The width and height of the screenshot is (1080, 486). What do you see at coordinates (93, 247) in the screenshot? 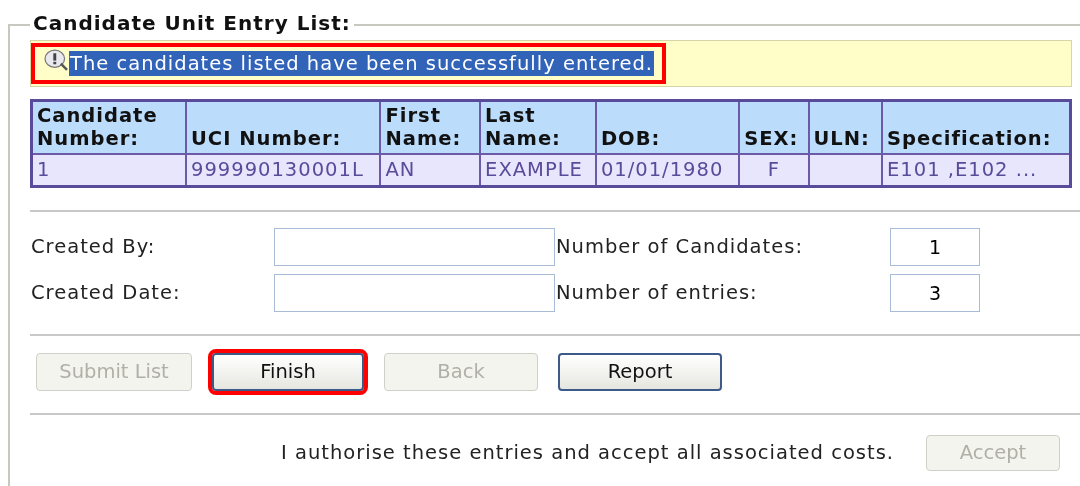
I see `field-label: Created By:` at bounding box center [93, 247].